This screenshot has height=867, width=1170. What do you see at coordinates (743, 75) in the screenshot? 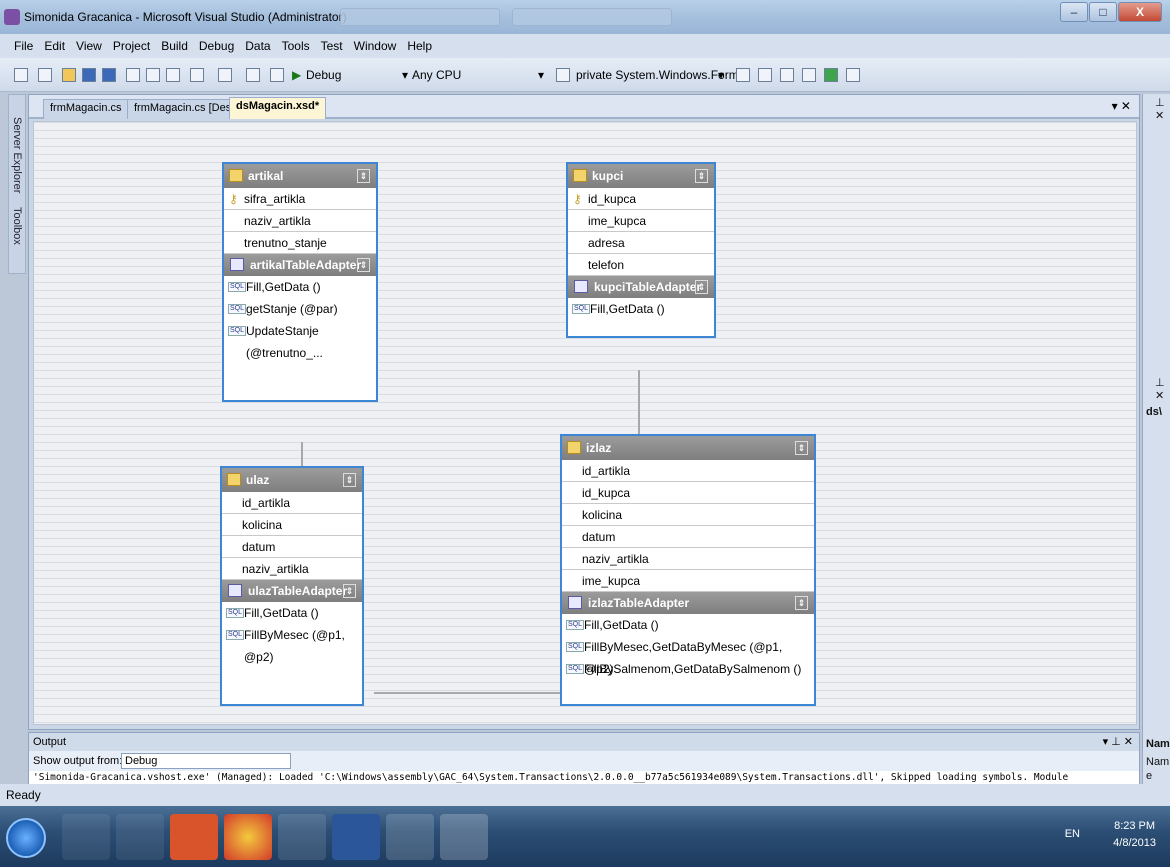
I see `solution-explorer-icon` at bounding box center [743, 75].